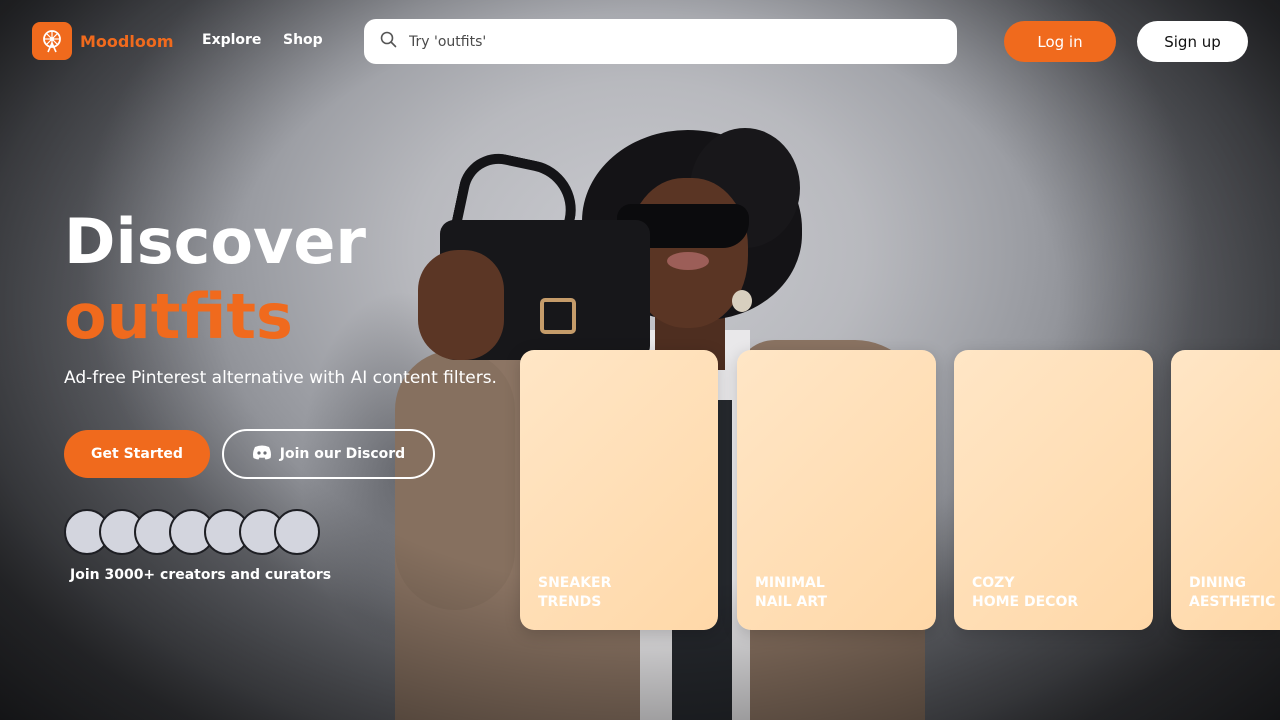 Image resolution: width=1280 pixels, height=720 pixels. Describe the element at coordinates (1025, 592) in the screenshot. I see `card-label: COZY HOME DECOR` at that location.